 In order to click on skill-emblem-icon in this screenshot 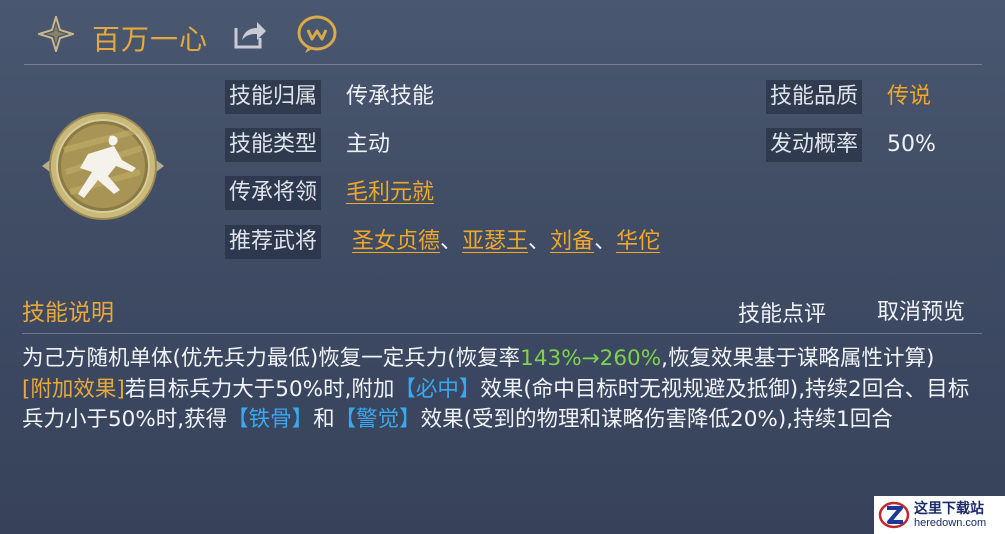, I will do `click(103, 166)`.